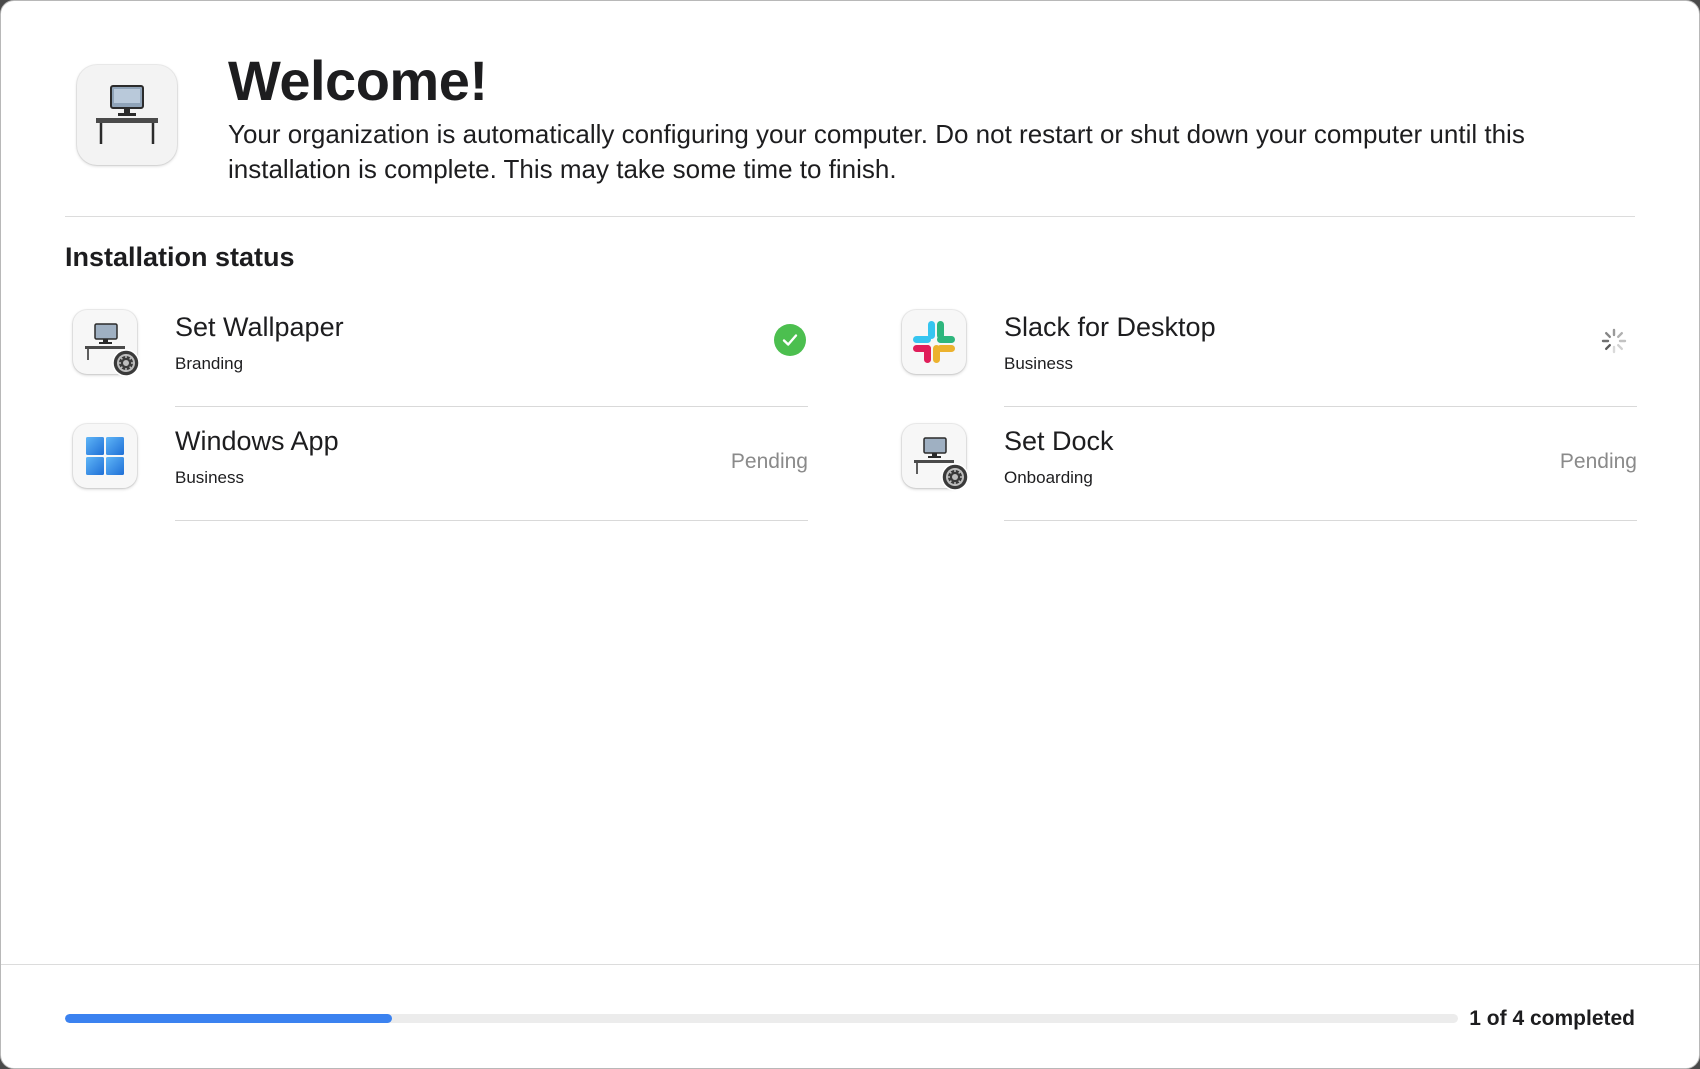 Image resolution: width=1700 pixels, height=1069 pixels. I want to click on loading-spinner-icon, so click(1614, 341).